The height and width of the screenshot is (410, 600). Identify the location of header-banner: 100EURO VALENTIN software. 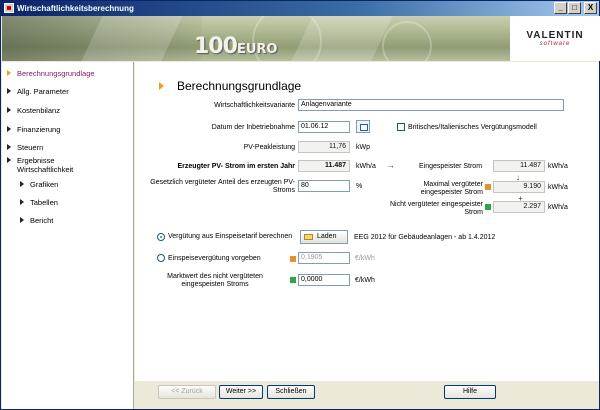
(301, 38).